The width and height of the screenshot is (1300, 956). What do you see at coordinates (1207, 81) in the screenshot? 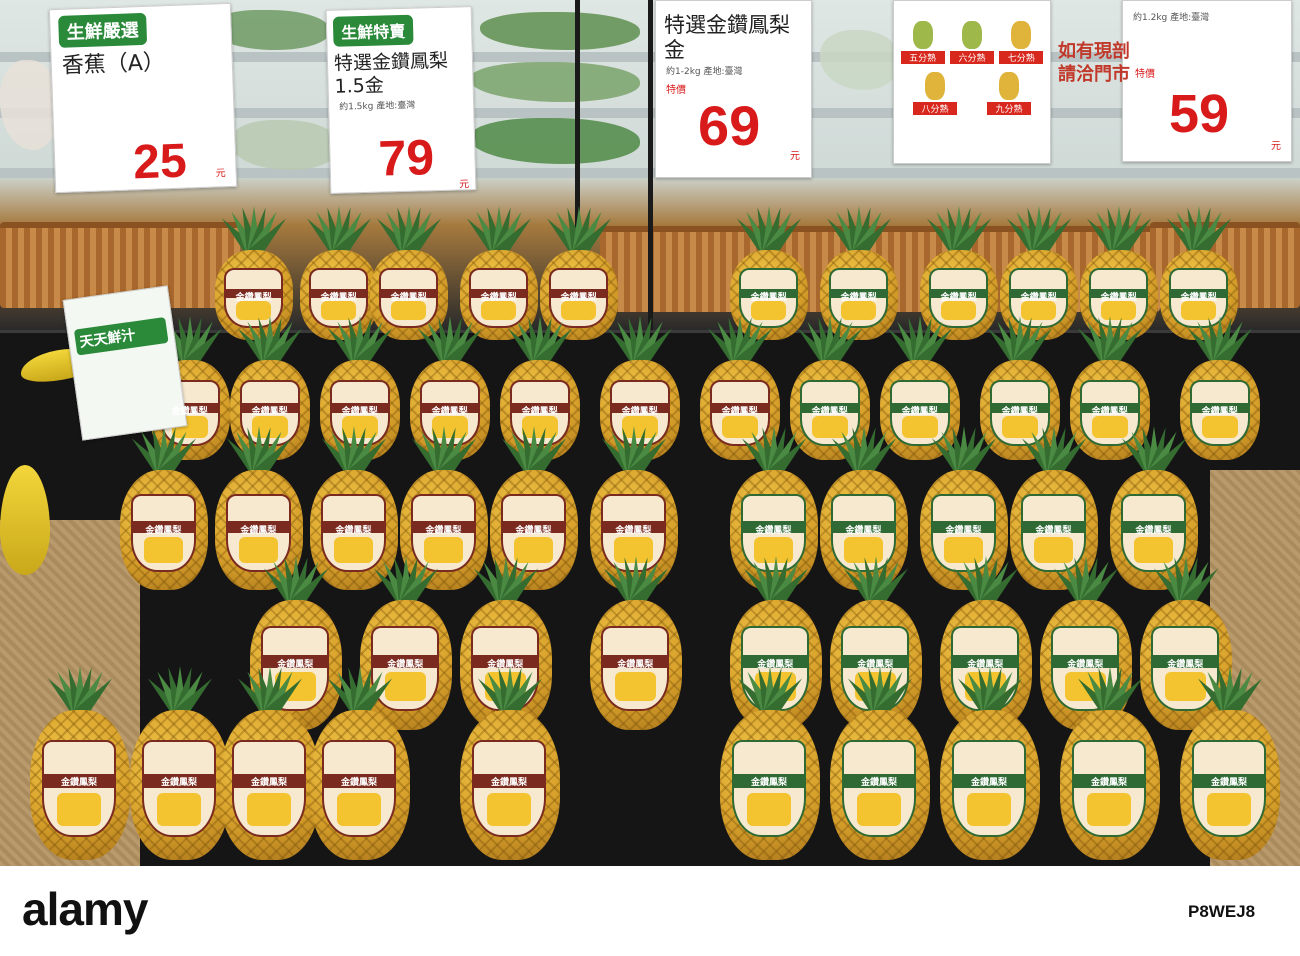
I see `price-sign-pineapple-3: 約1.2kg 產地:臺灣 特價 59 元` at bounding box center [1207, 81].